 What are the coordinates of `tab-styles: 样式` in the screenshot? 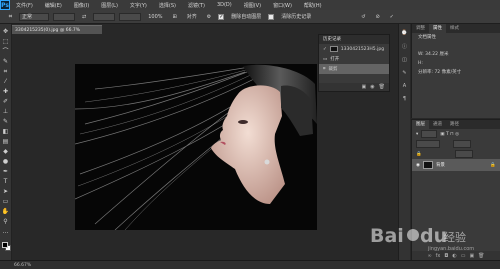 It's located at (454, 28).